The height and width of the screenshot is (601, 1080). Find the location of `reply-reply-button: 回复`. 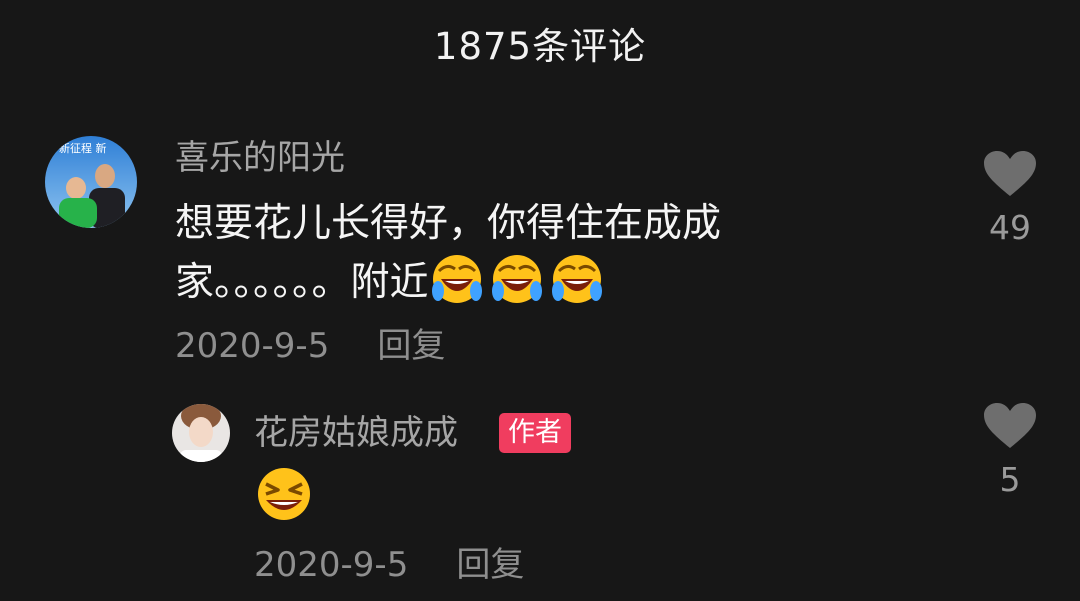

reply-reply-button: 回复 is located at coordinates (490, 565).